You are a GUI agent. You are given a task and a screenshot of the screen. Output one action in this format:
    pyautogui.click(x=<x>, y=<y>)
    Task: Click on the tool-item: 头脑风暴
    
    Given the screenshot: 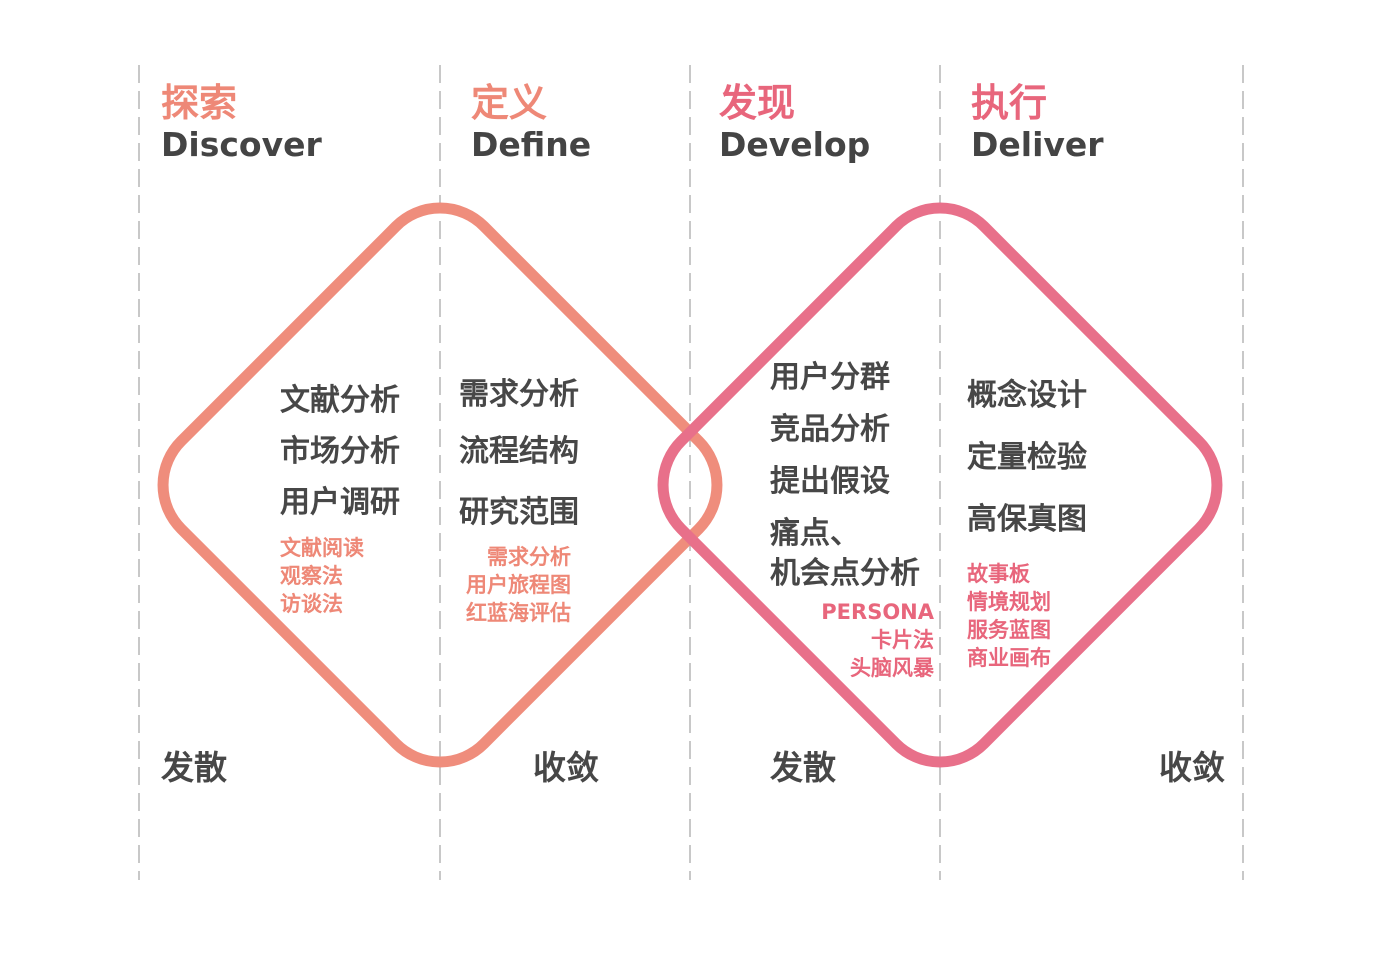 What is the action you would take?
    pyautogui.click(x=892, y=668)
    